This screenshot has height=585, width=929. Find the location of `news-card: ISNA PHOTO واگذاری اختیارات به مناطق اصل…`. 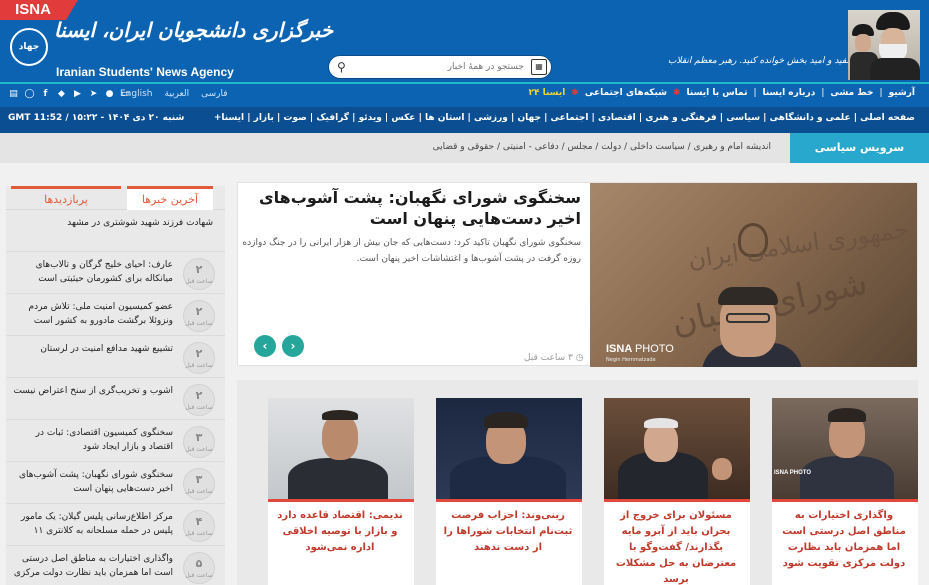

news-card: ISNA PHOTO واگذاری اختیارات به مناطق اصل… is located at coordinates (845, 491).